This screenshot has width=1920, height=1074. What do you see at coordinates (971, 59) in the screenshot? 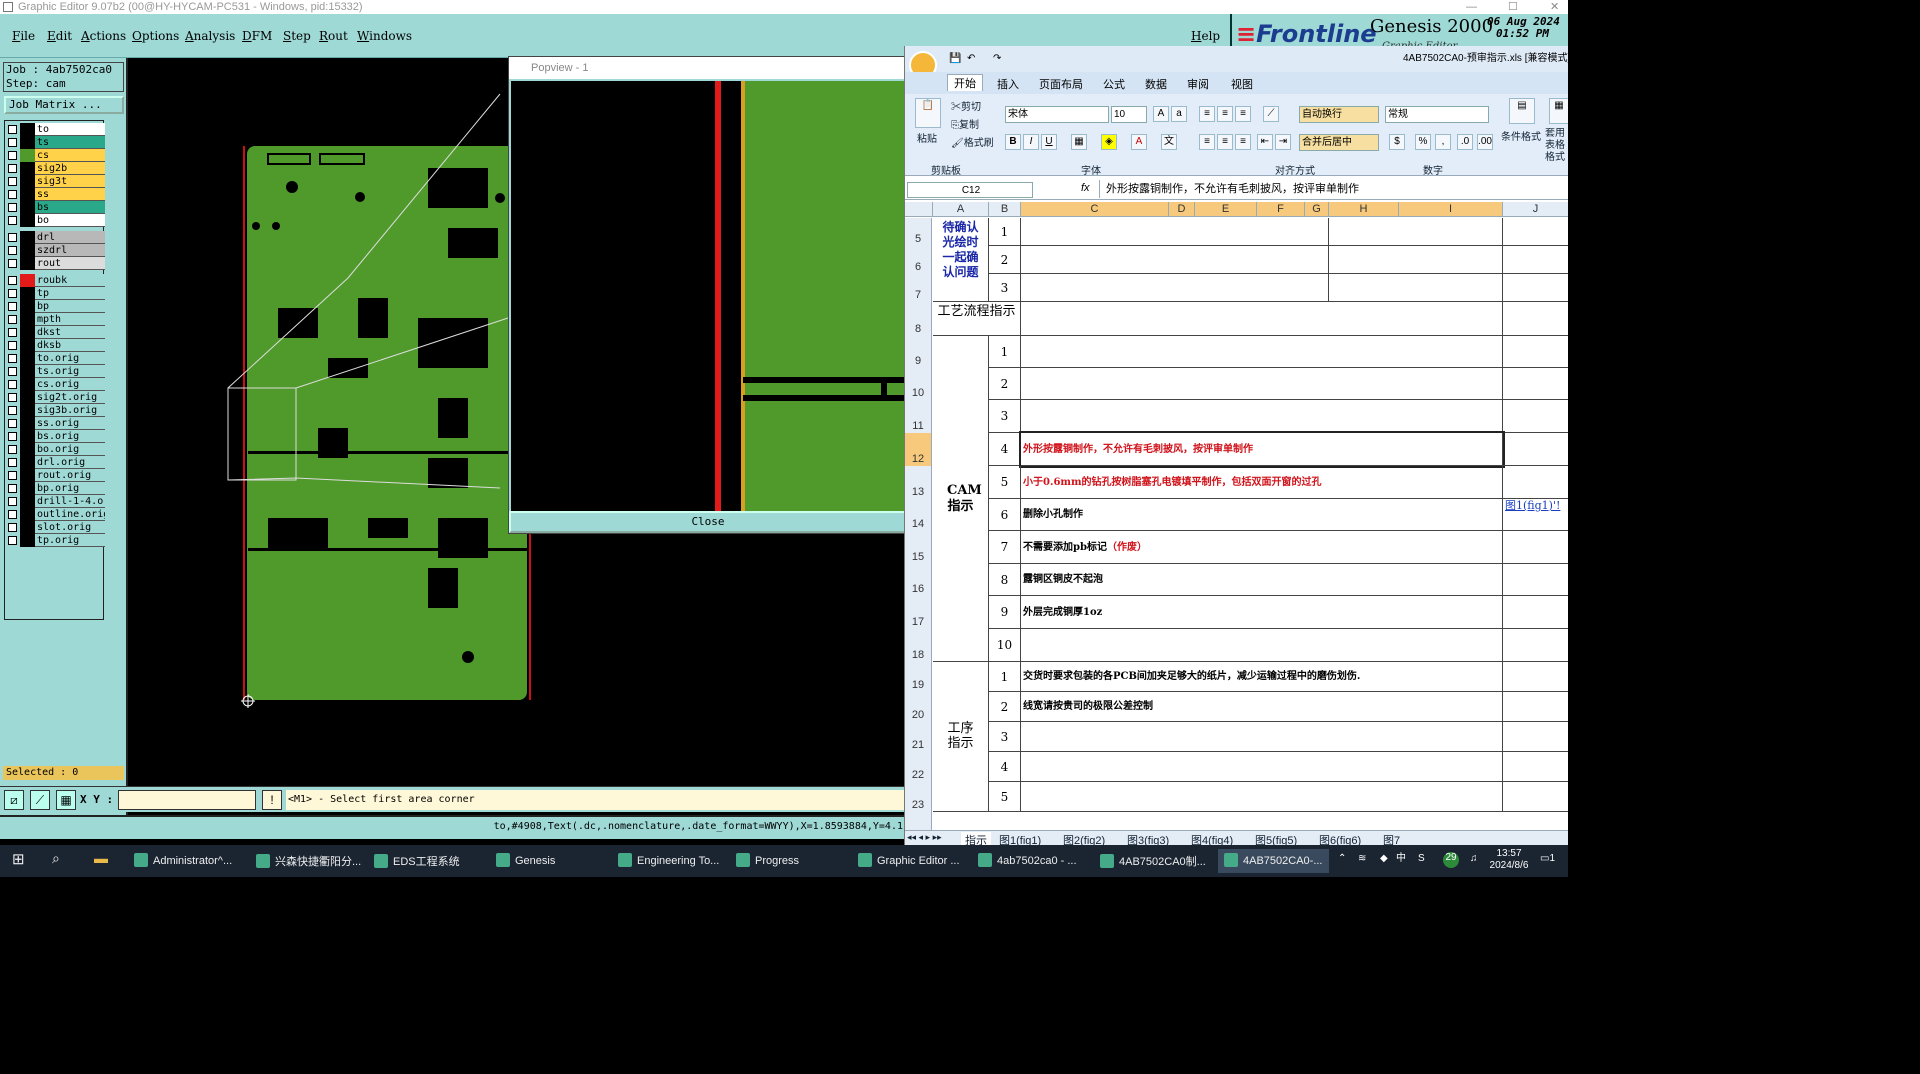
I see `undo-icon: ↶` at bounding box center [971, 59].